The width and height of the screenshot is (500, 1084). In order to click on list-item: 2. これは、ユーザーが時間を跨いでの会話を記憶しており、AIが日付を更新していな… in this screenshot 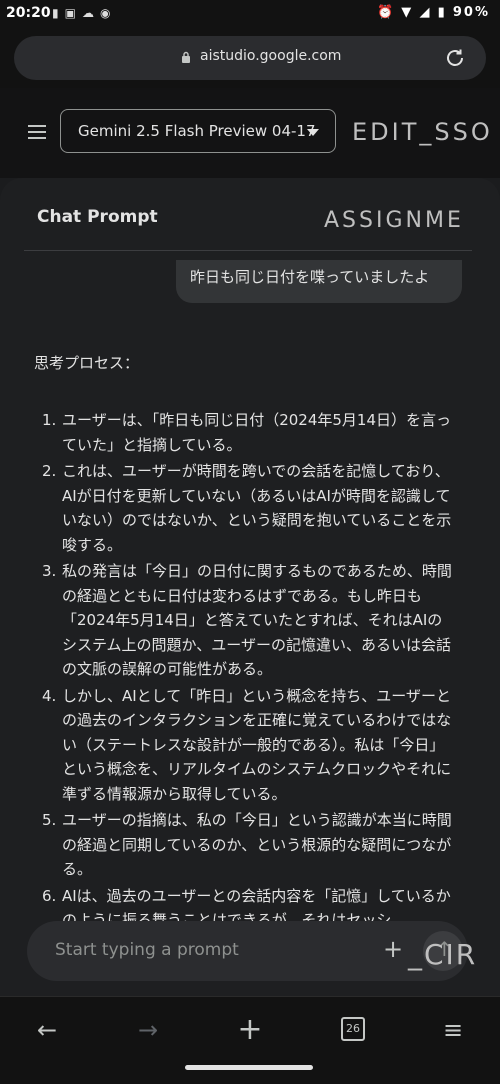, I will do `click(247, 508)`.